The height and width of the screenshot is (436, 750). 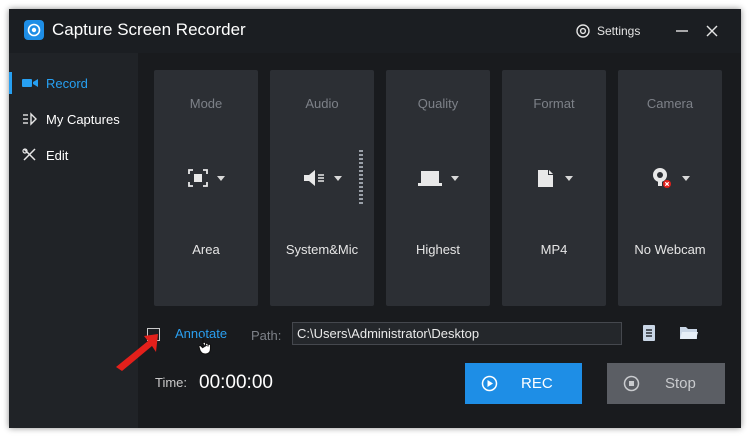 What do you see at coordinates (322, 188) in the screenshot?
I see `audio-card: Audio System&Mic` at bounding box center [322, 188].